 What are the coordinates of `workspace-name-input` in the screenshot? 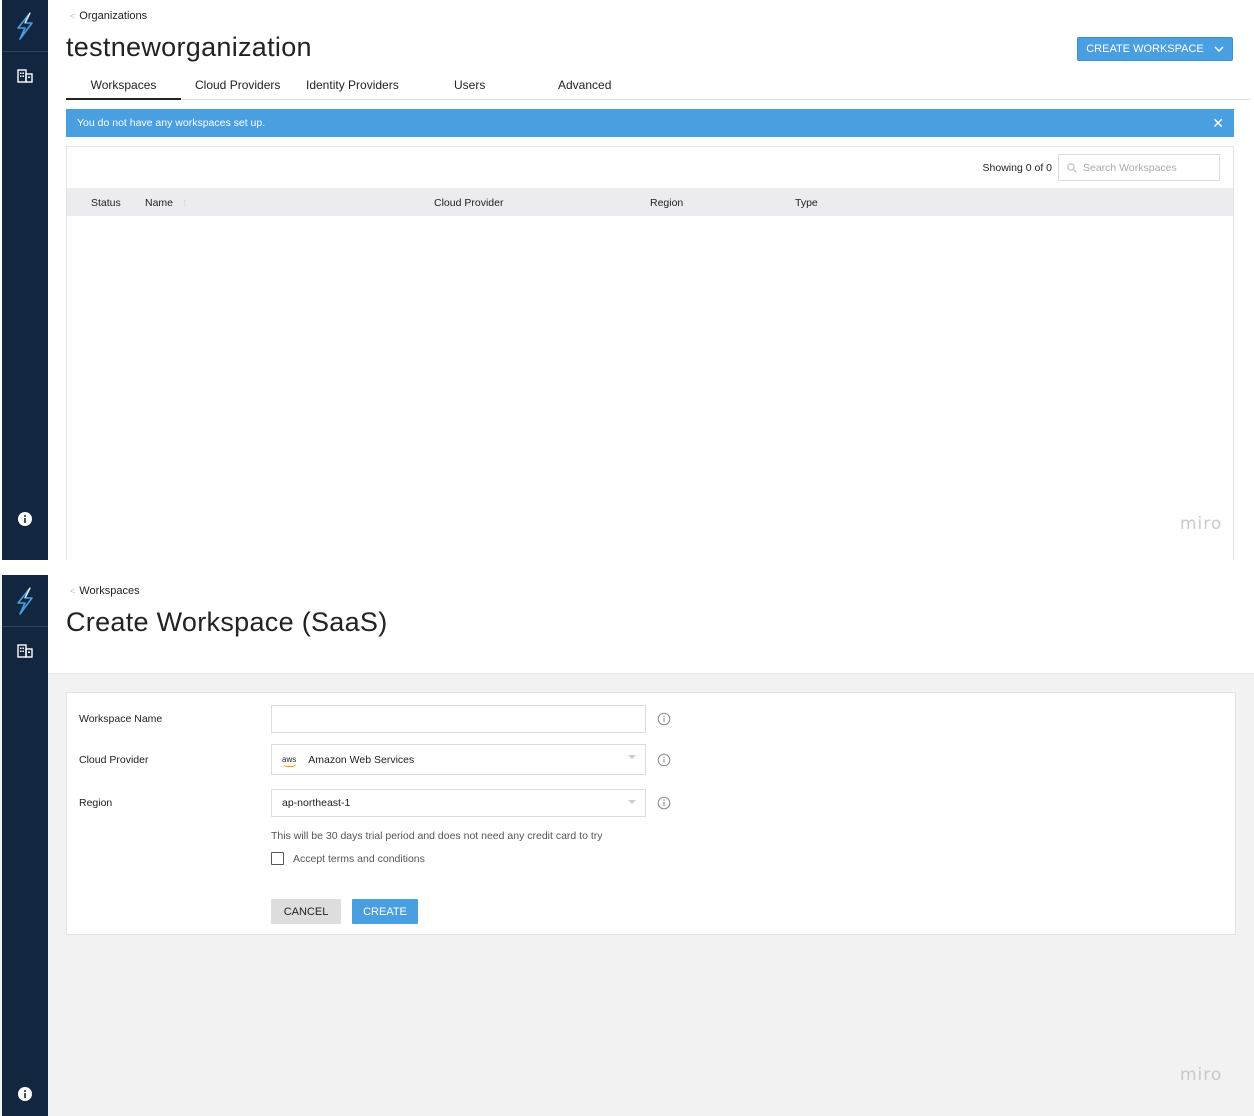 It's located at (458, 719).